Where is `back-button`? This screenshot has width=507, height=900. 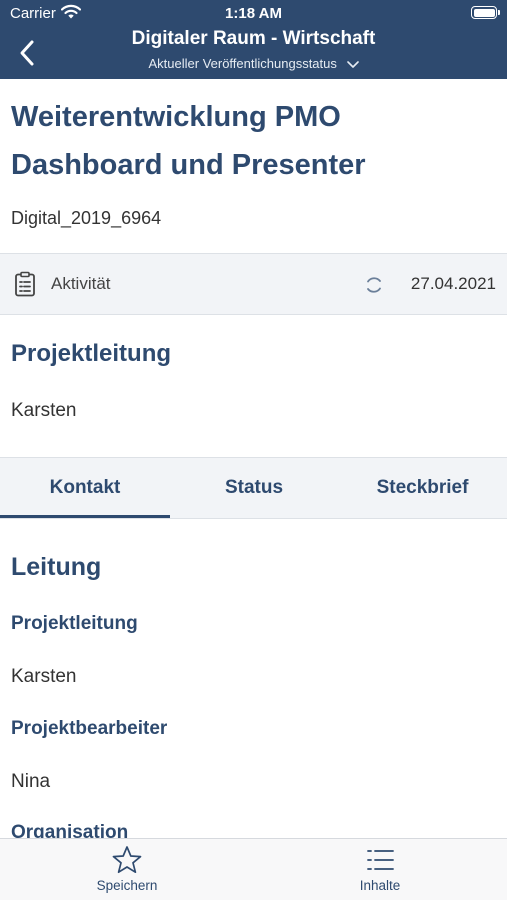 back-button is located at coordinates (28, 53).